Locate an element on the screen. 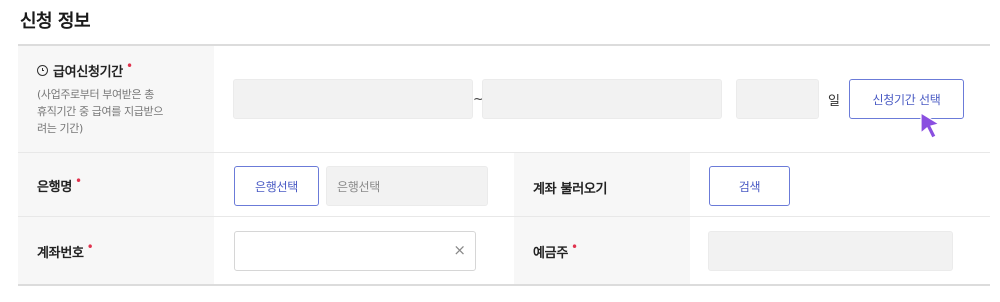  period-days-field is located at coordinates (777, 99).